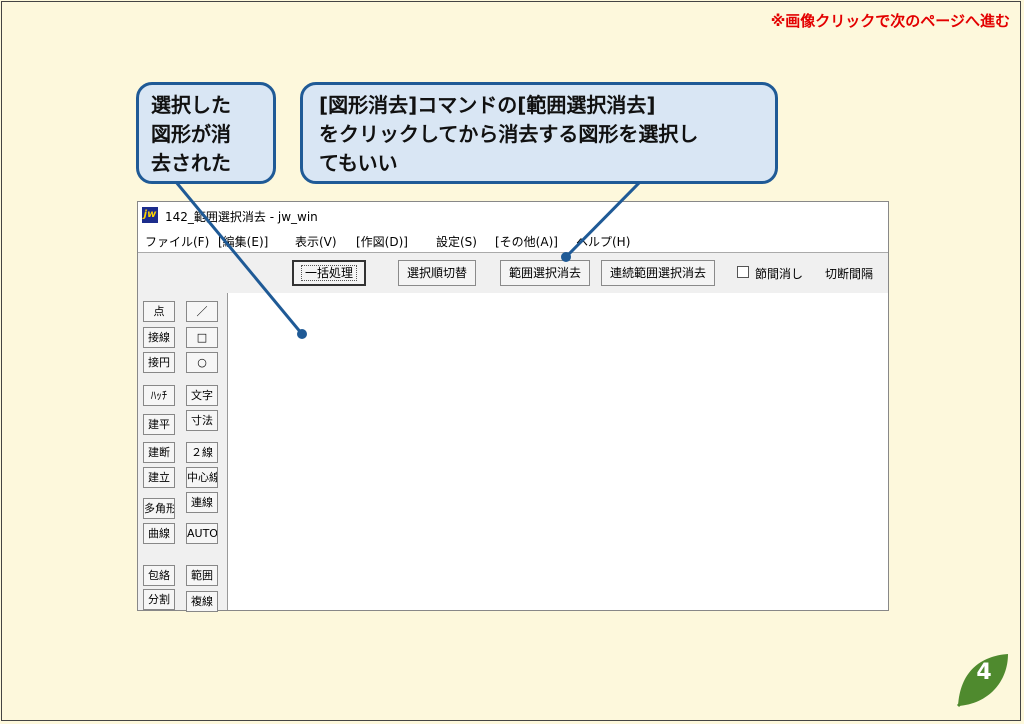  I want to click on tool-rectangle: □, so click(202, 337).